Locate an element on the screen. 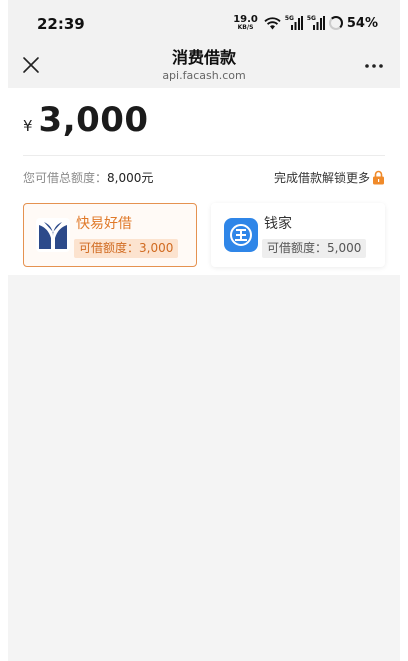 The height and width of the screenshot is (661, 408). total-limit-label: 您可借总额度： is located at coordinates (65, 178).